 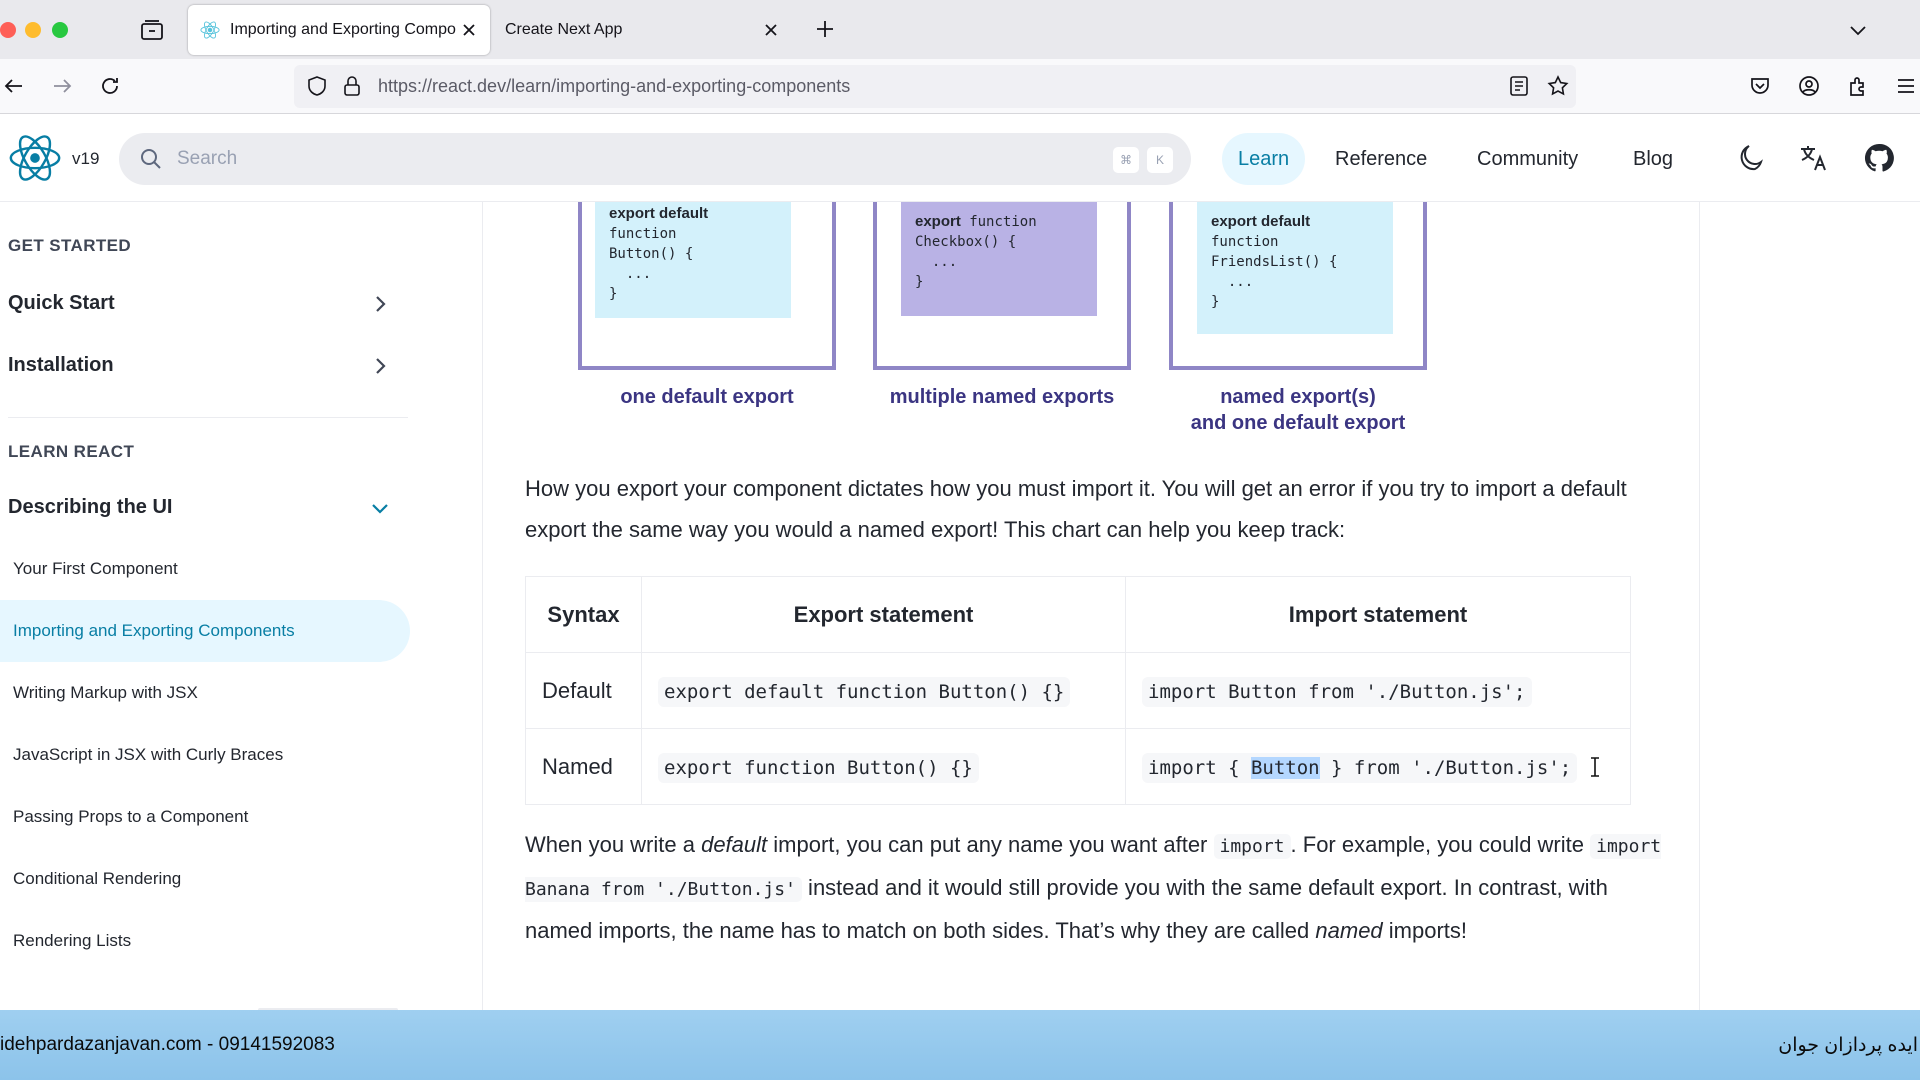 What do you see at coordinates (1002, 397) in the screenshot?
I see `diagram-label-named: multiple named exports` at bounding box center [1002, 397].